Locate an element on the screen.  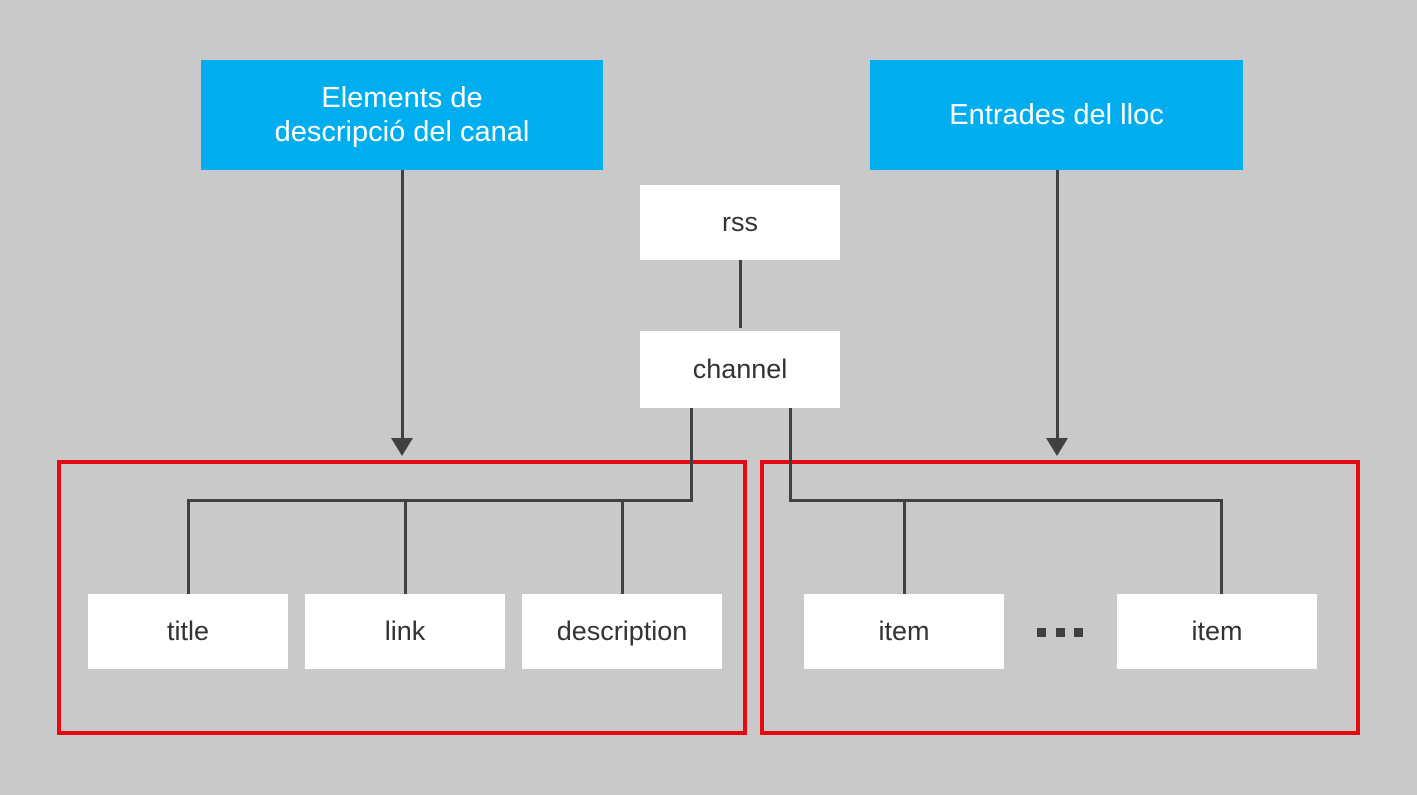
node-description-label: description is located at coordinates (622, 630).